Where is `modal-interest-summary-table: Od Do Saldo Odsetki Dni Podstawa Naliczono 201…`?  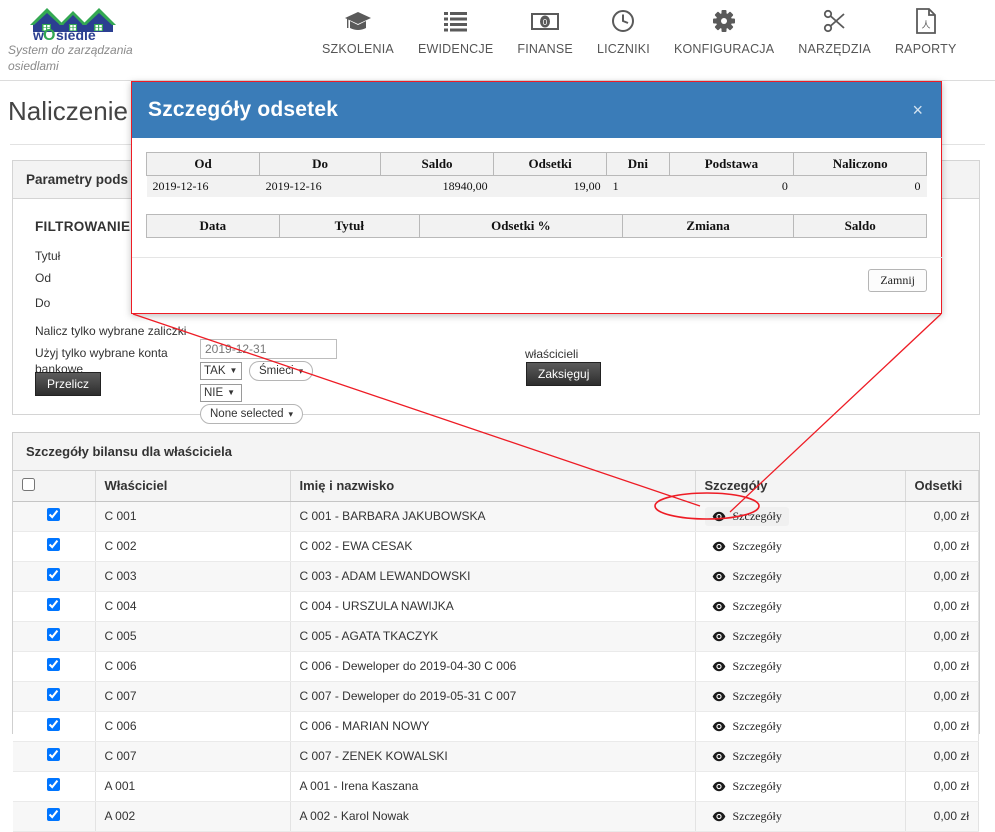
modal-interest-summary-table: Od Do Saldo Odsetki Dni Podstawa Naliczono 201… is located at coordinates (536, 174).